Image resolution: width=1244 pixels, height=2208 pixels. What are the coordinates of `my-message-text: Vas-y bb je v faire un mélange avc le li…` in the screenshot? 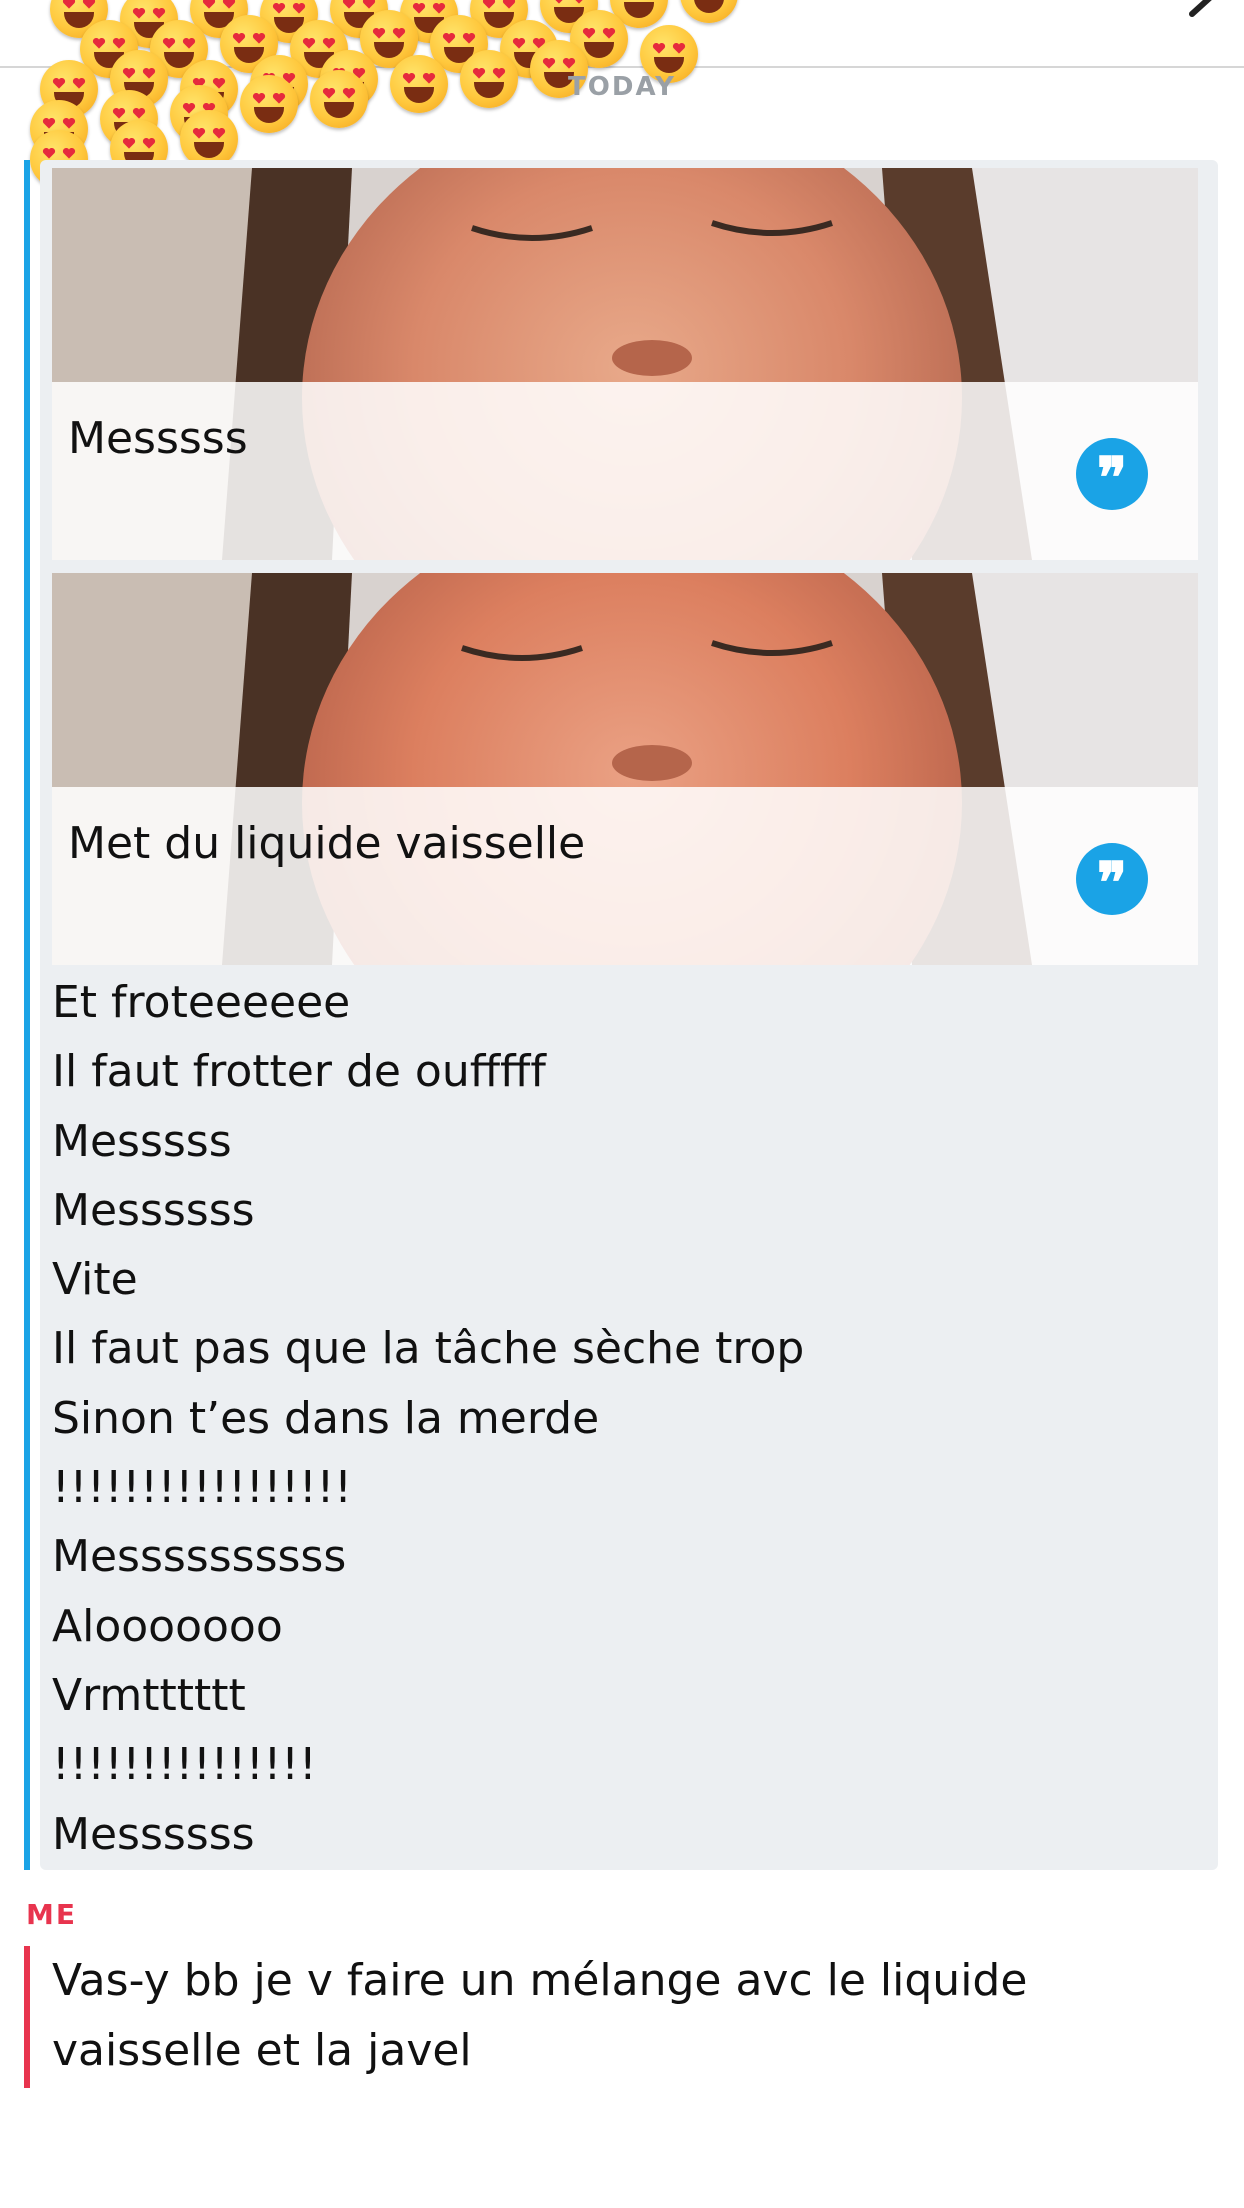 It's located at (627, 2016).